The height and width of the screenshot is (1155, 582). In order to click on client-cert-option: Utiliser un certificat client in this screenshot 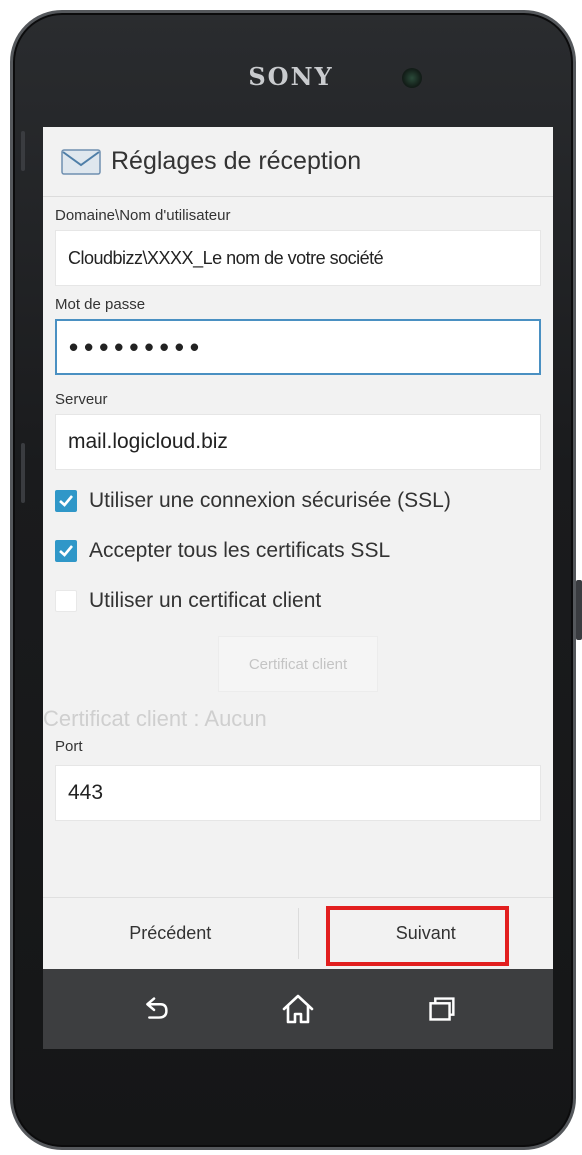, I will do `click(298, 601)`.